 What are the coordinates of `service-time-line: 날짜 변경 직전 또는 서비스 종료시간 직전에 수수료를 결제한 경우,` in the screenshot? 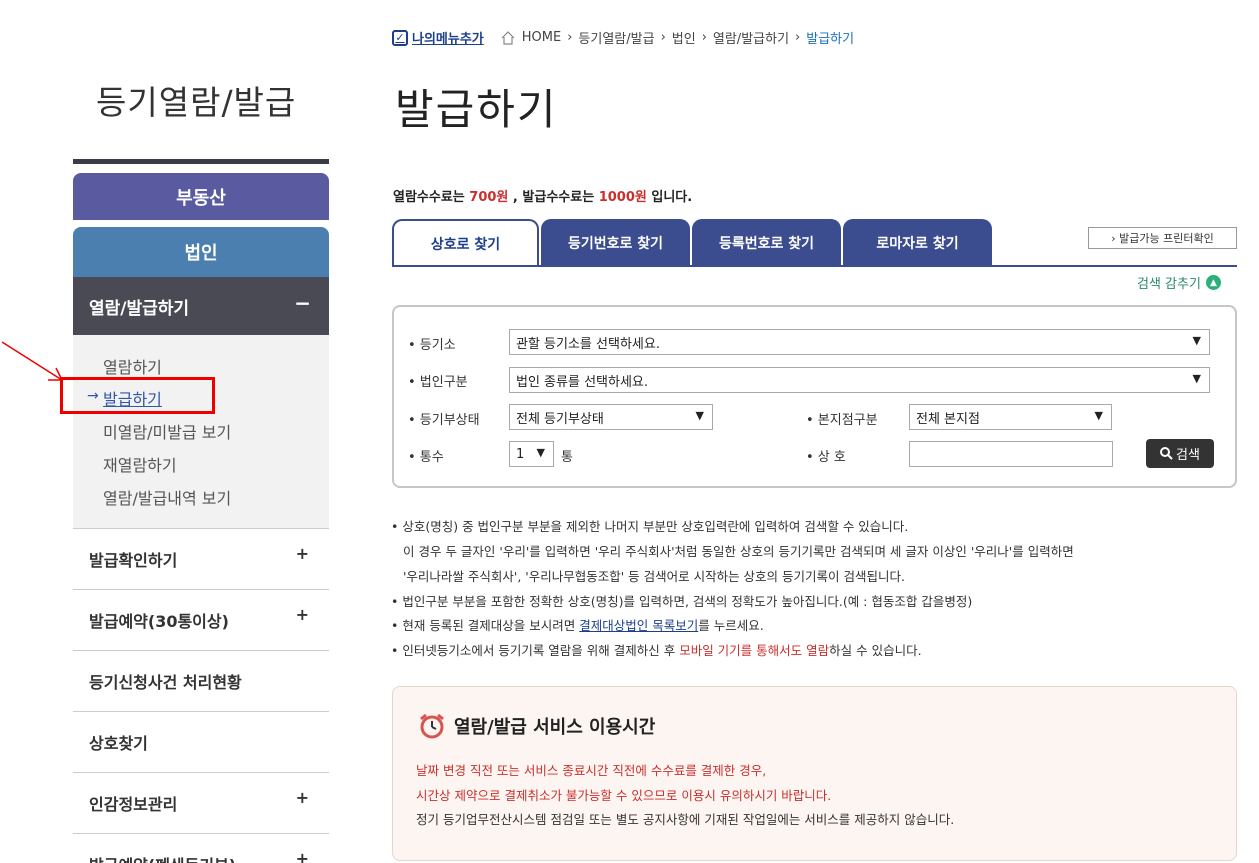 It's located at (591, 770).